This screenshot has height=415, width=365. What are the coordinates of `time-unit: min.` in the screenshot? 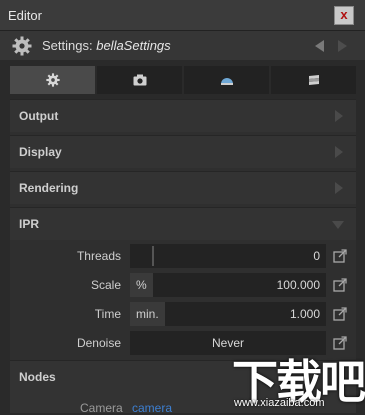 It's located at (147, 314).